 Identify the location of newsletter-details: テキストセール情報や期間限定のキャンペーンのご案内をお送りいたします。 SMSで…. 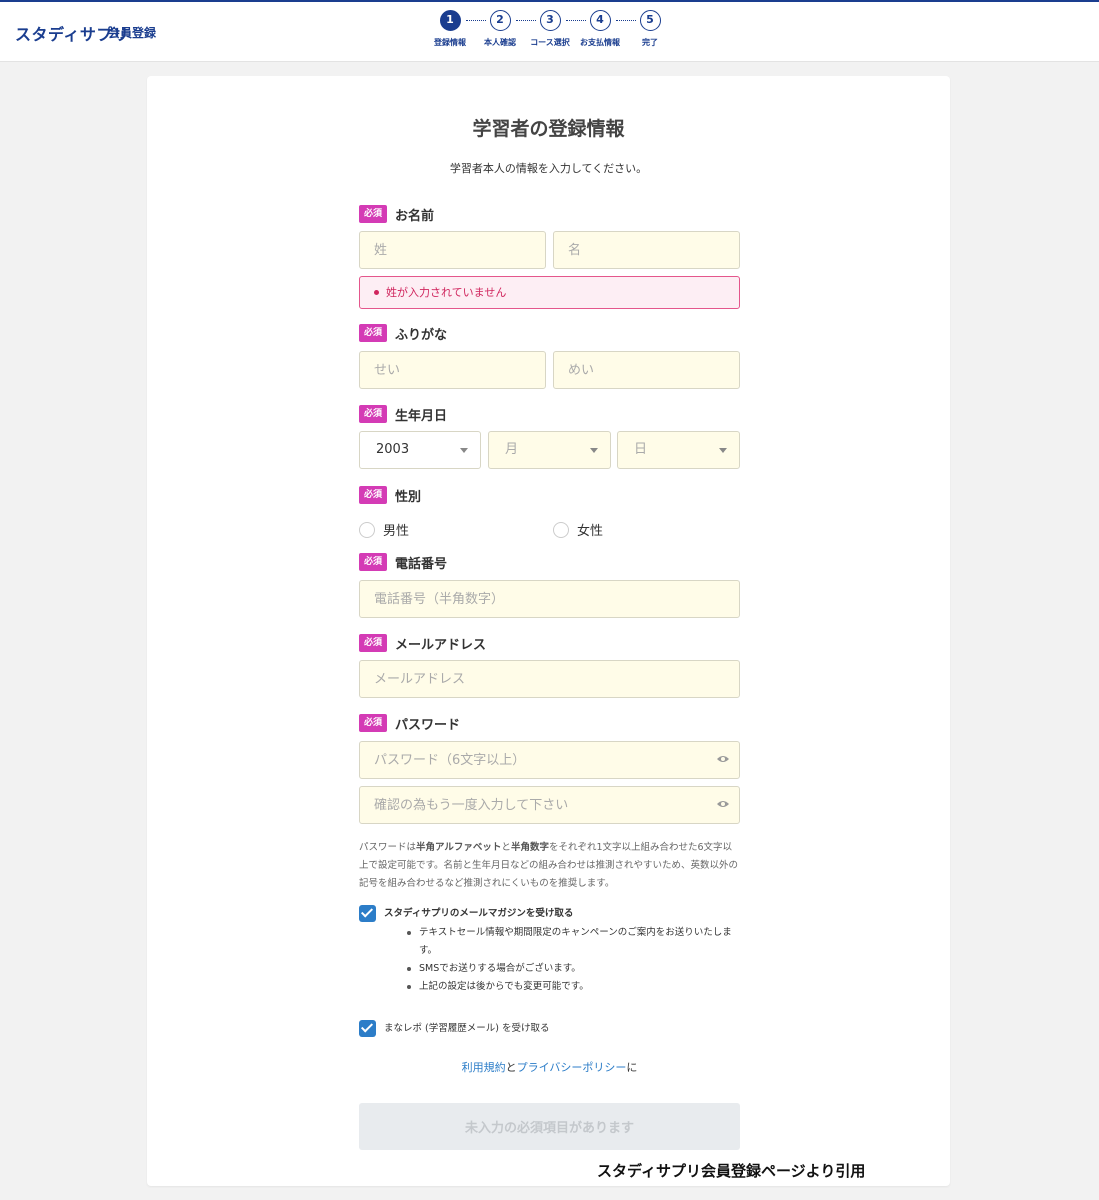
(572, 960).